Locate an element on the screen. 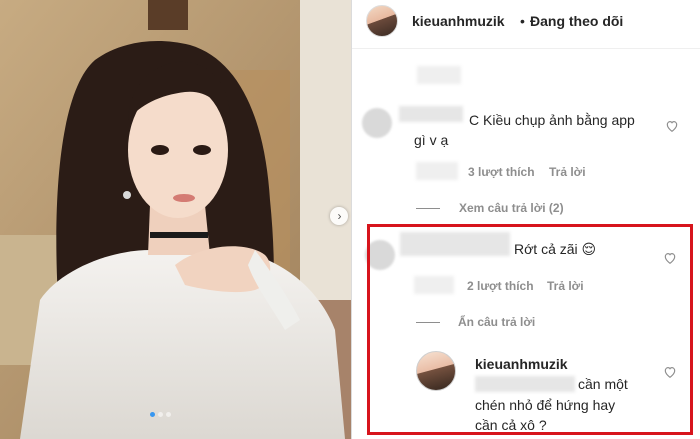 This screenshot has height=439, width=700. carousel-dots is located at coordinates (160, 414).